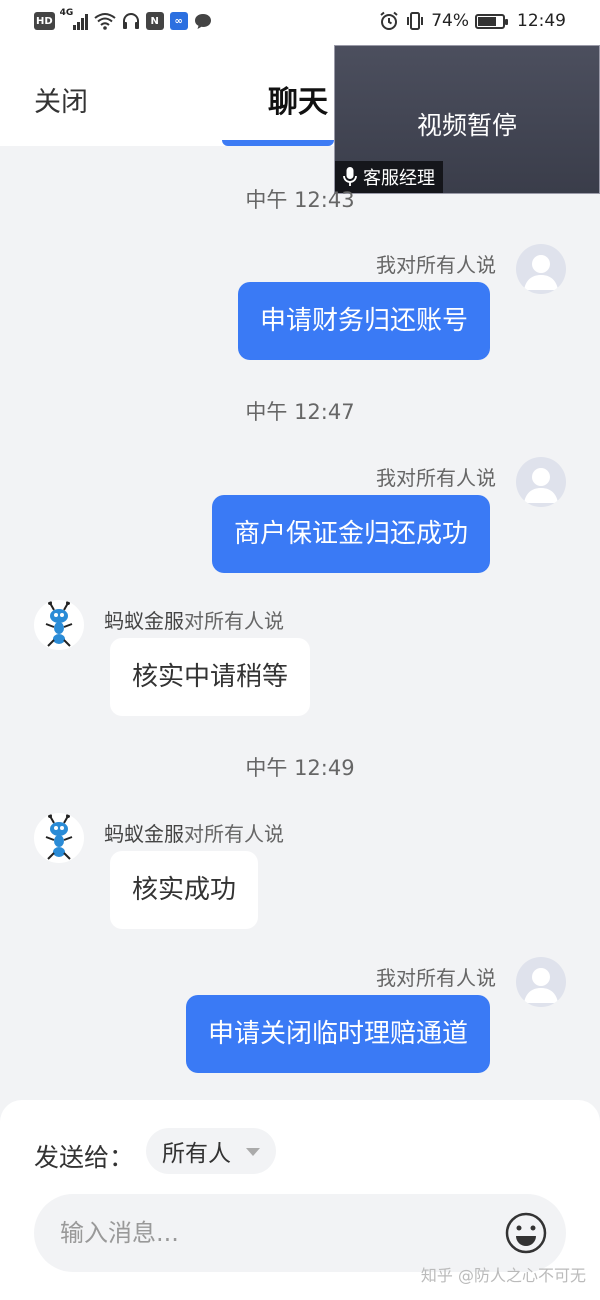  I want to click on vibrate-icon, so click(415, 21).